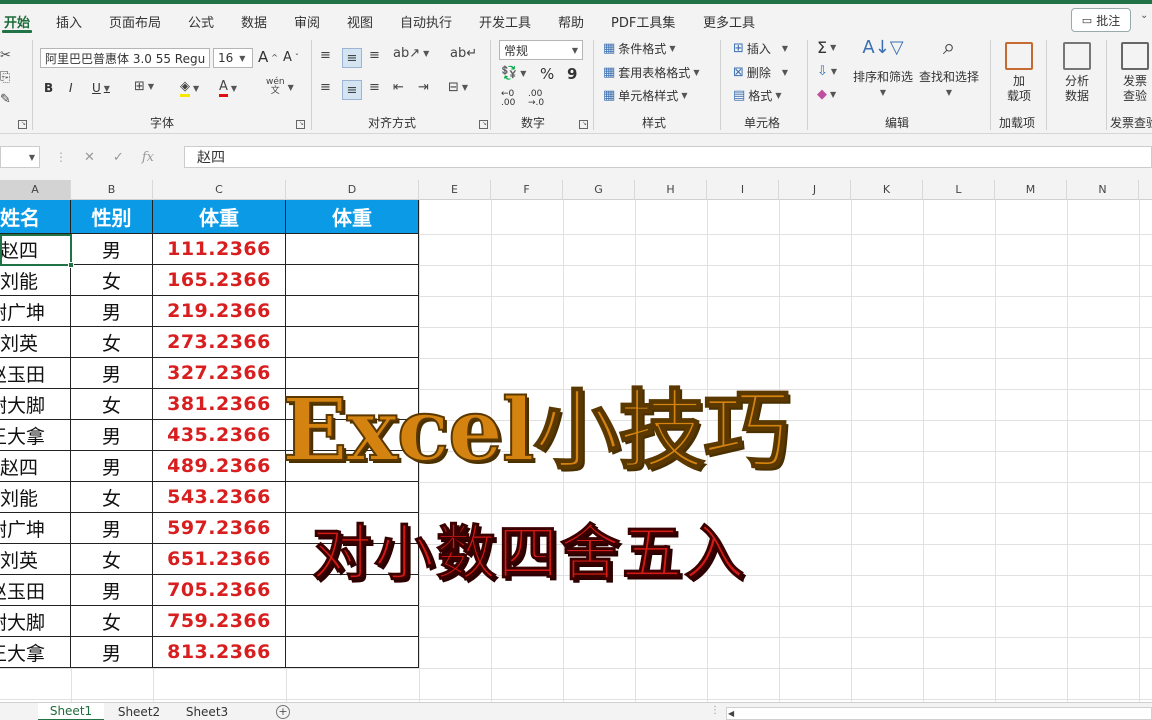 This screenshot has width=1152, height=720. I want to click on horizontal-scrollbar, so click(939, 713).